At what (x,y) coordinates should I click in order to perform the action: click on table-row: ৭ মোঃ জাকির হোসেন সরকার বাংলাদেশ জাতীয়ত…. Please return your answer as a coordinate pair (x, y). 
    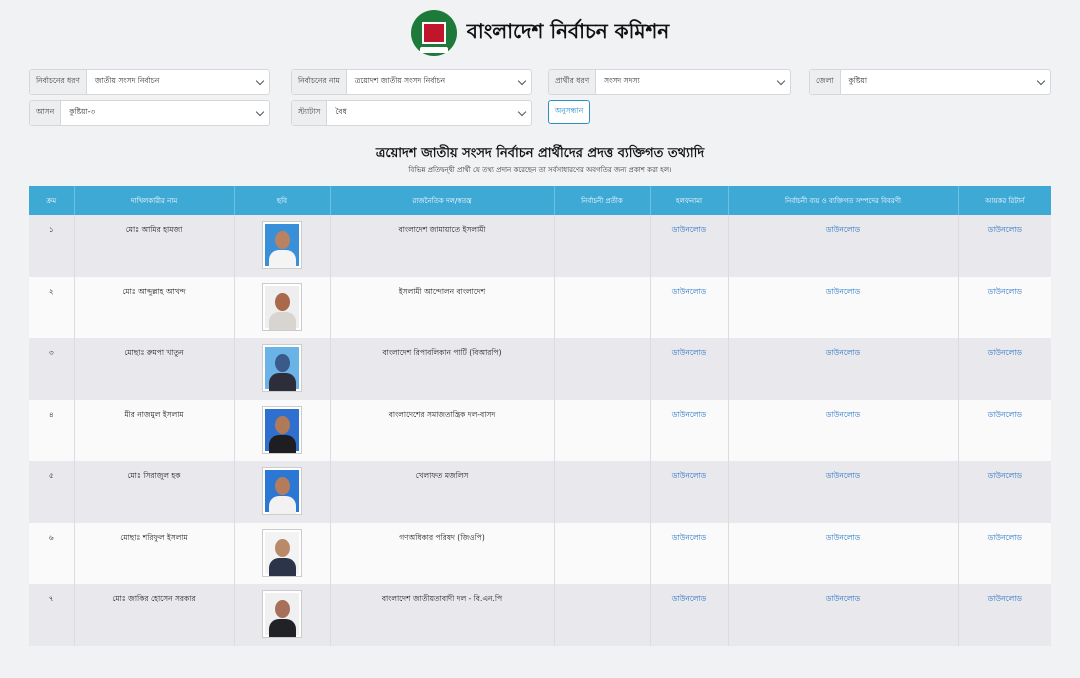
    Looking at the image, I should click on (540, 615).